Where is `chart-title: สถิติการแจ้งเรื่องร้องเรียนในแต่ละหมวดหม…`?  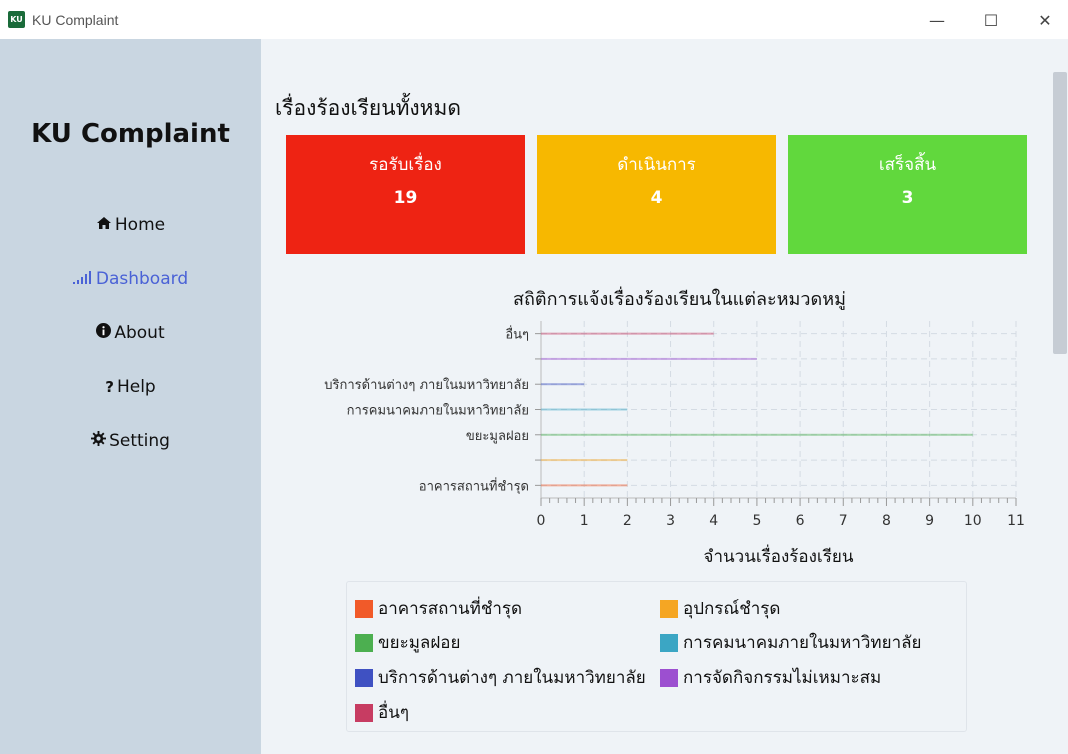
chart-title: สถิติการแจ้งเรื่องร้องเรียนในแต่ละหมวดหม… is located at coordinates (679, 299).